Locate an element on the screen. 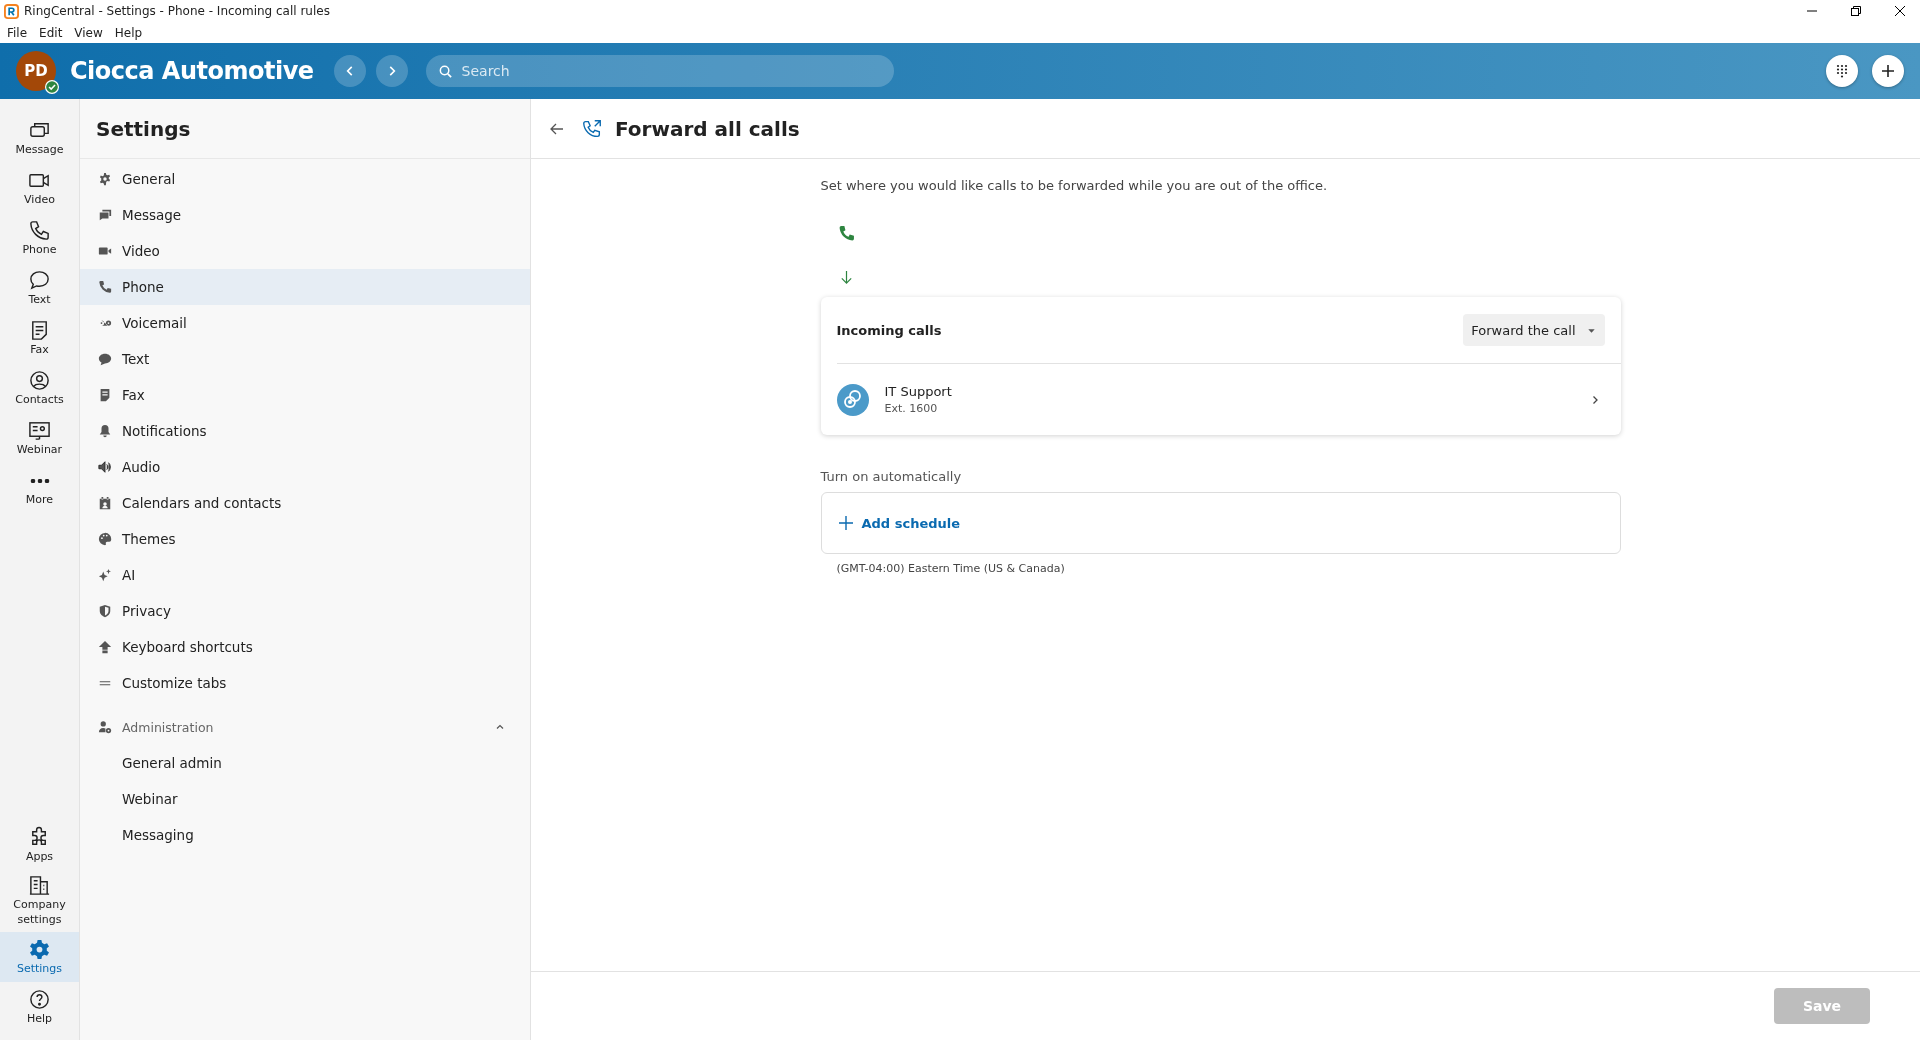 The image size is (1920, 1040). nav-rail-item: Company settings is located at coordinates (39, 901).